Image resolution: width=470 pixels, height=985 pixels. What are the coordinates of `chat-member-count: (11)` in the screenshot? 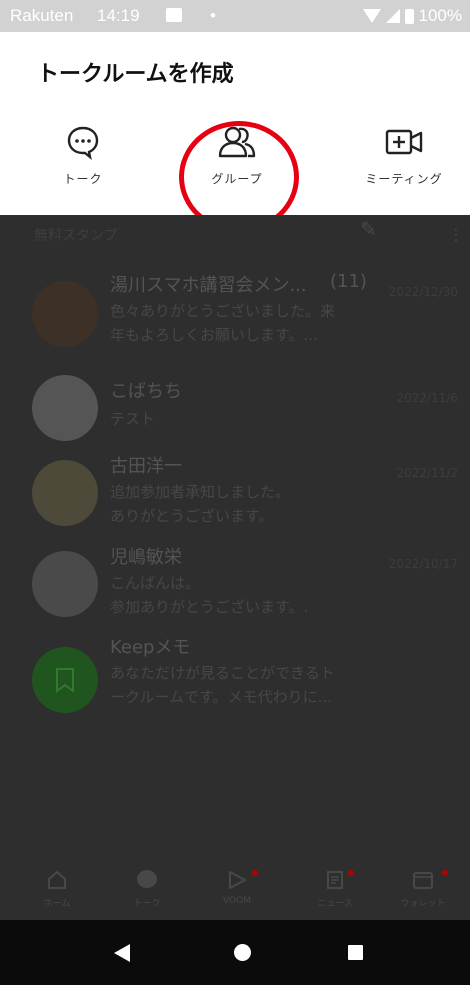 It's located at (348, 281).